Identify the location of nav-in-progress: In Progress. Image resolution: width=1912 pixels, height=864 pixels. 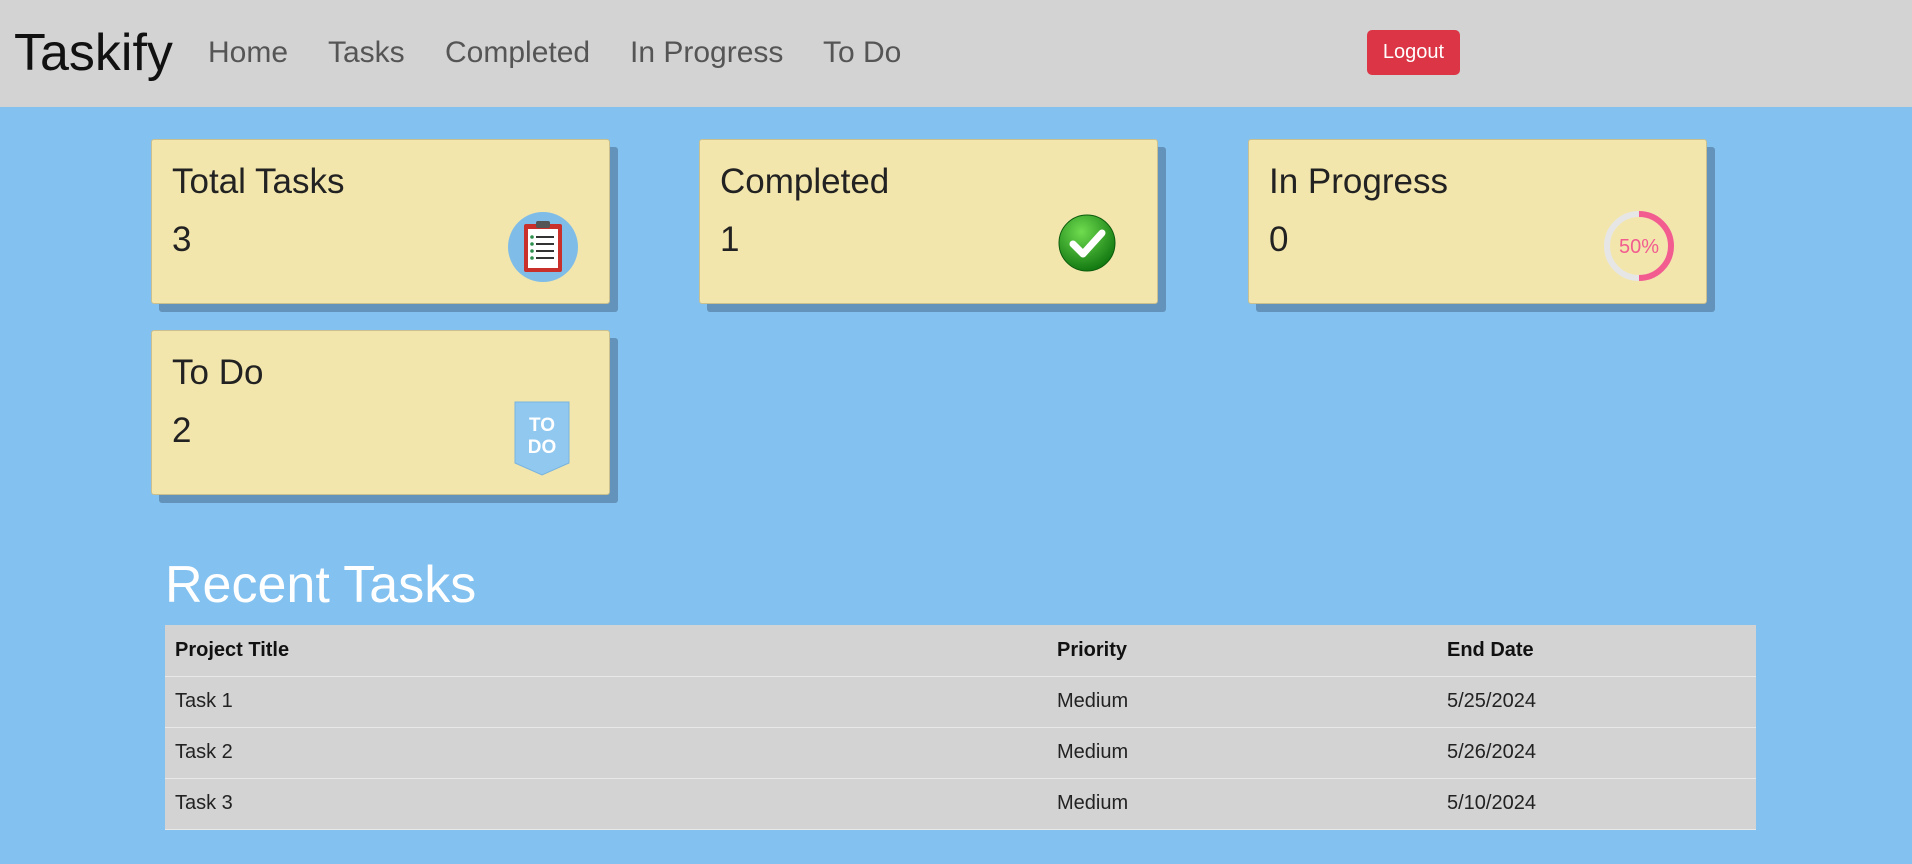
(706, 53).